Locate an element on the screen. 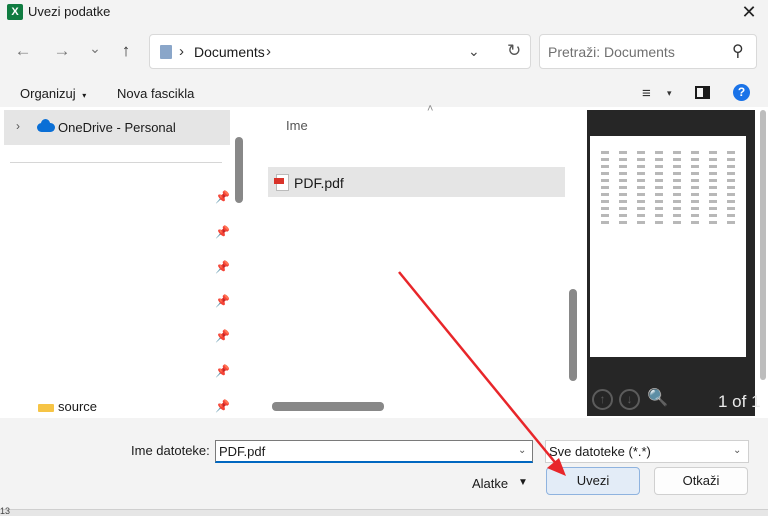 The width and height of the screenshot is (768, 516). annotation-arrow-line is located at coordinates (478, 369).